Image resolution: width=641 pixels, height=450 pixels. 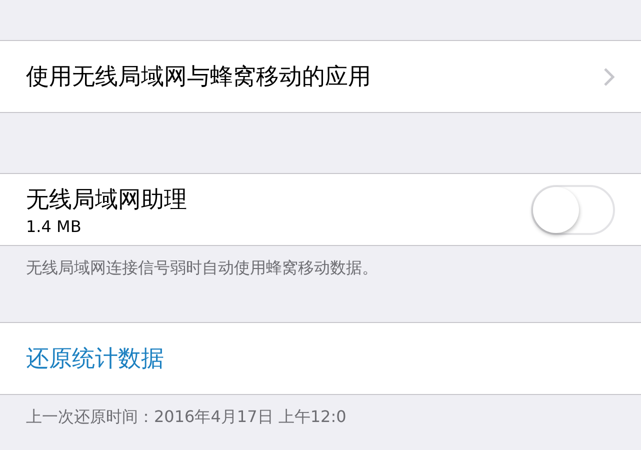 I want to click on toggle-switch, so click(x=573, y=209).